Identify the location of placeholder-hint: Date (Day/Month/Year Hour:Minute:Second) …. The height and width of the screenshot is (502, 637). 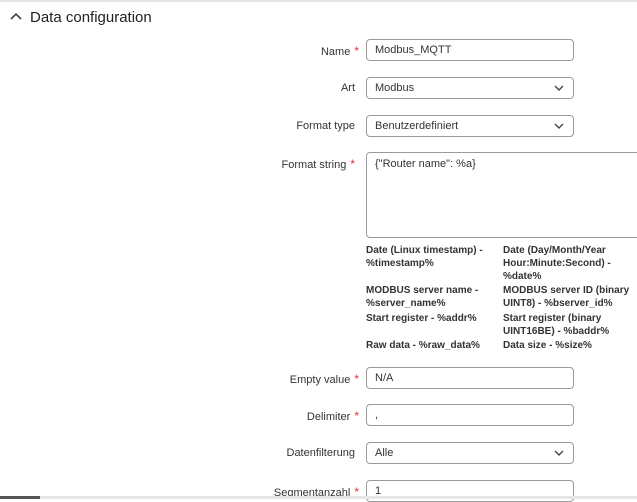
(557, 263).